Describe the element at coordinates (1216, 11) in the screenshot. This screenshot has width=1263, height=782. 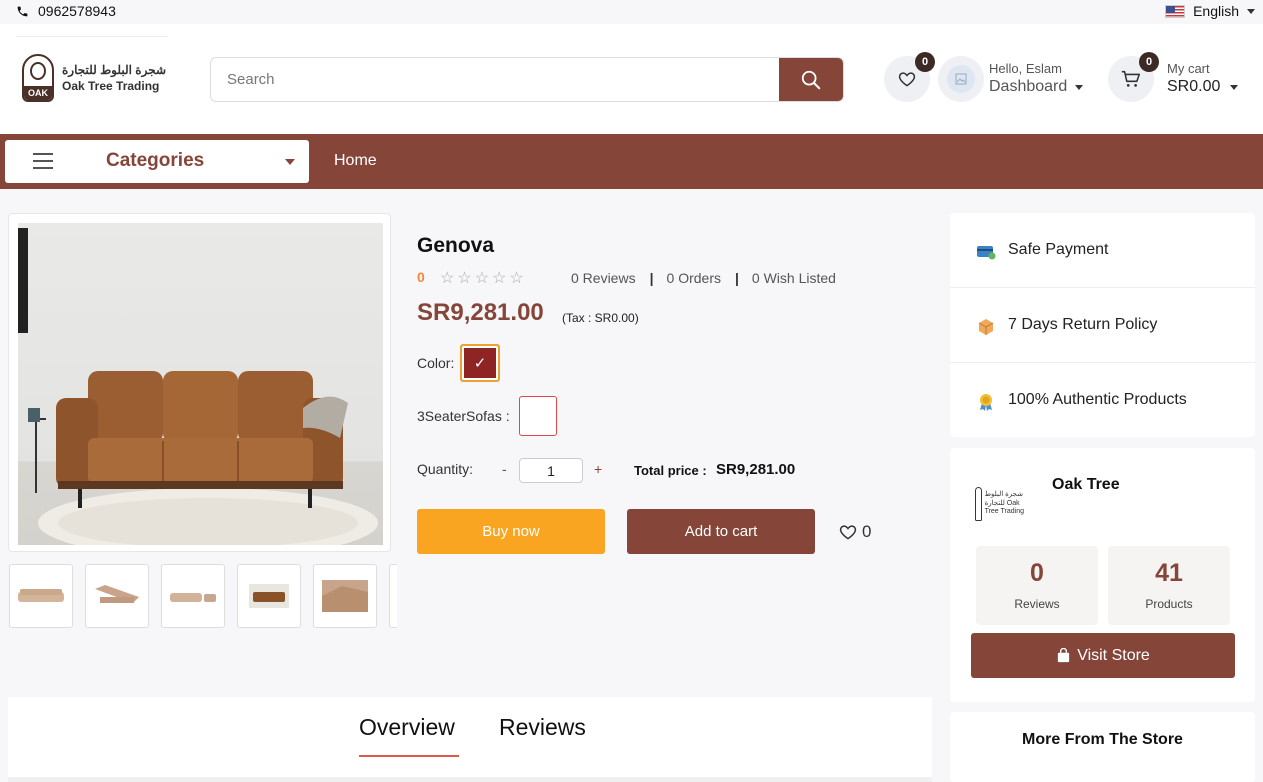
I see `language-label: English` at that location.